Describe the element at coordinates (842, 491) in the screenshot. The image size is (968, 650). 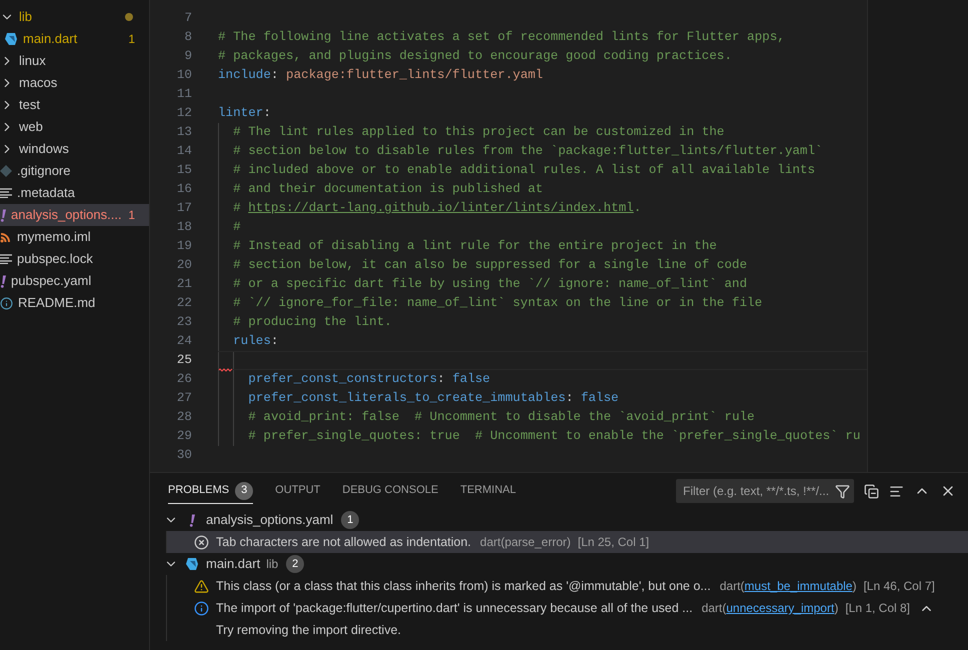
I see `filter-icon` at that location.